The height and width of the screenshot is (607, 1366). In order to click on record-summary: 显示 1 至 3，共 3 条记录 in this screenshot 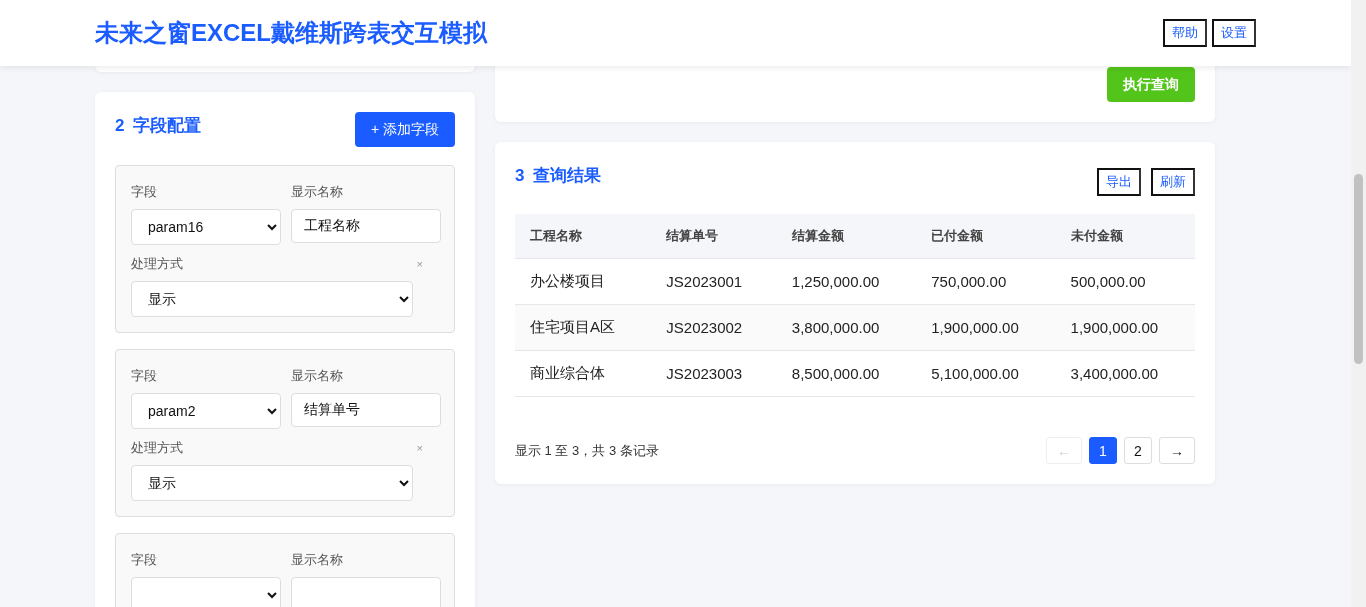, I will do `click(587, 450)`.